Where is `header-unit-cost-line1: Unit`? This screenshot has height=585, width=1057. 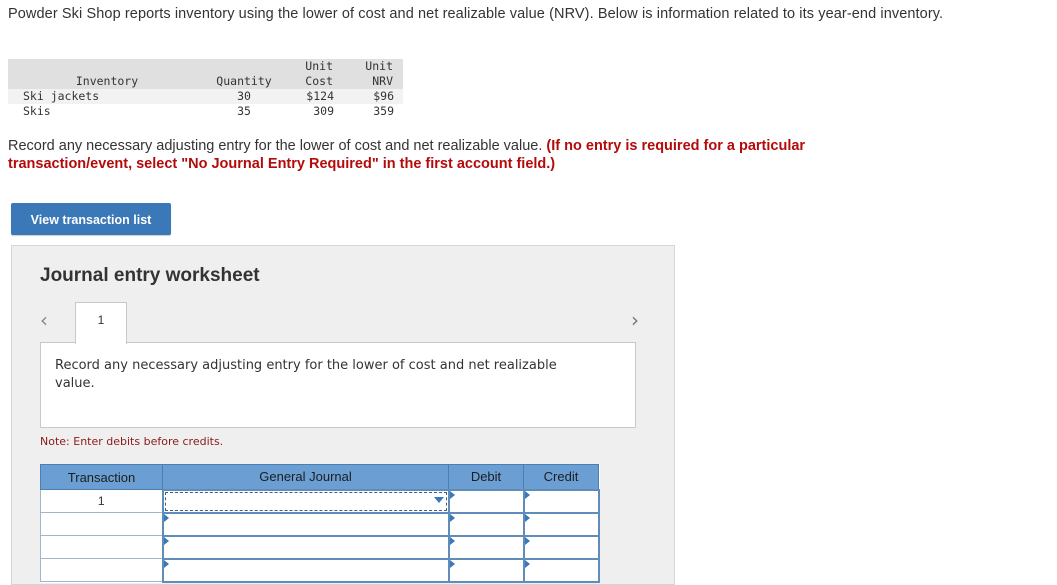 header-unit-cost-line1: Unit is located at coordinates (315, 66).